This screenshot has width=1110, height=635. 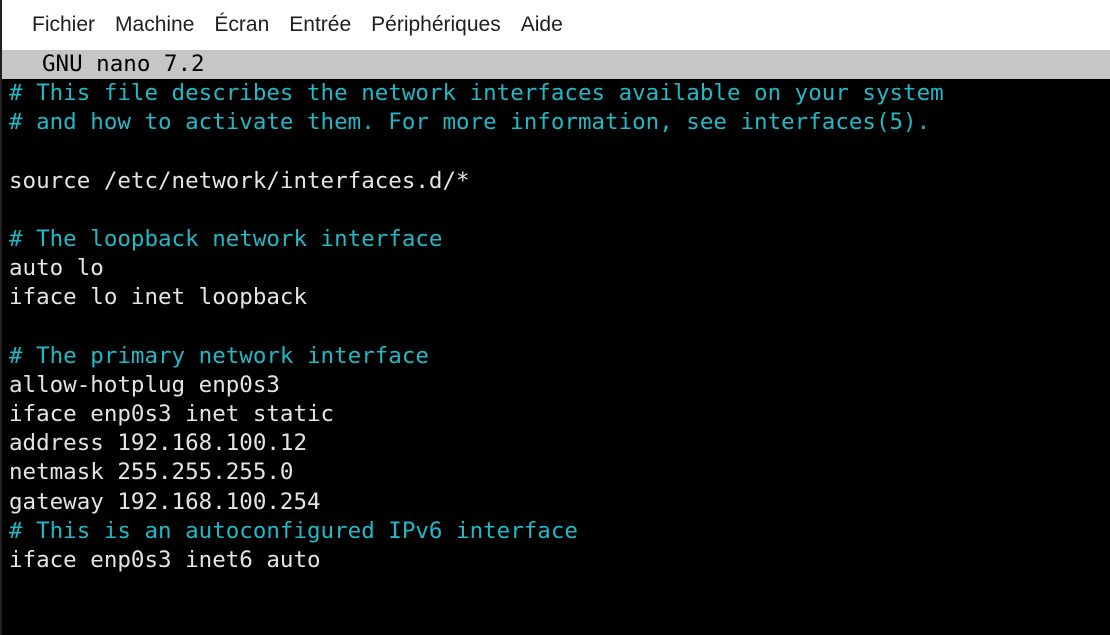 I want to click on nano-title-bar: GNU nano 7.2, so click(x=556, y=64).